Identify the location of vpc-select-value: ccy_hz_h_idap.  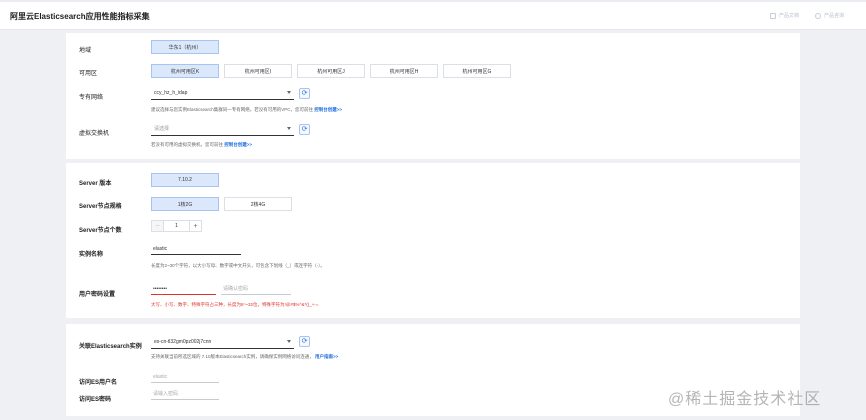
(171, 92).